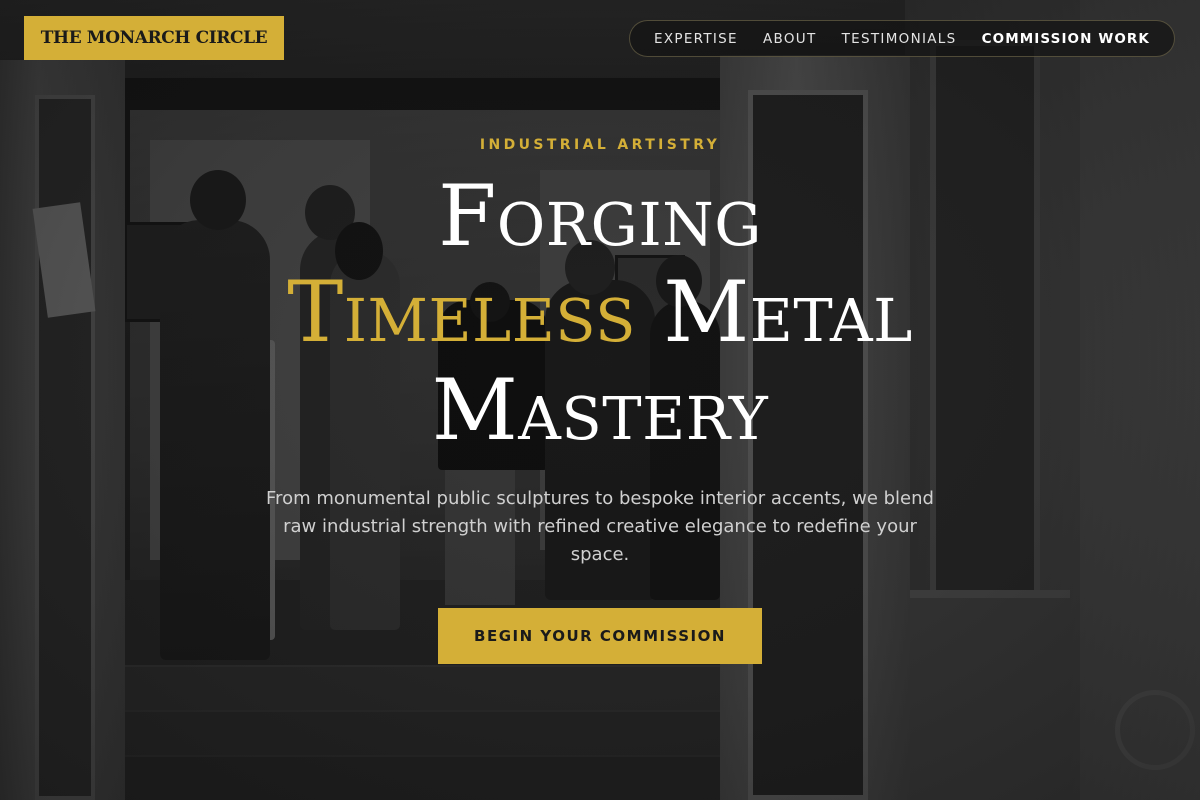  Describe the element at coordinates (600, 145) in the screenshot. I see `hero-eyebrow: INDUSTRIAL ARTISTRY` at that location.